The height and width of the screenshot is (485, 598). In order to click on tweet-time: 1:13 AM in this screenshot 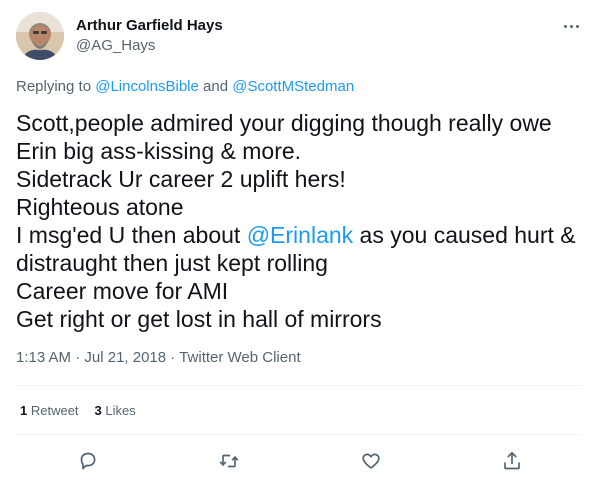, I will do `click(43, 357)`.